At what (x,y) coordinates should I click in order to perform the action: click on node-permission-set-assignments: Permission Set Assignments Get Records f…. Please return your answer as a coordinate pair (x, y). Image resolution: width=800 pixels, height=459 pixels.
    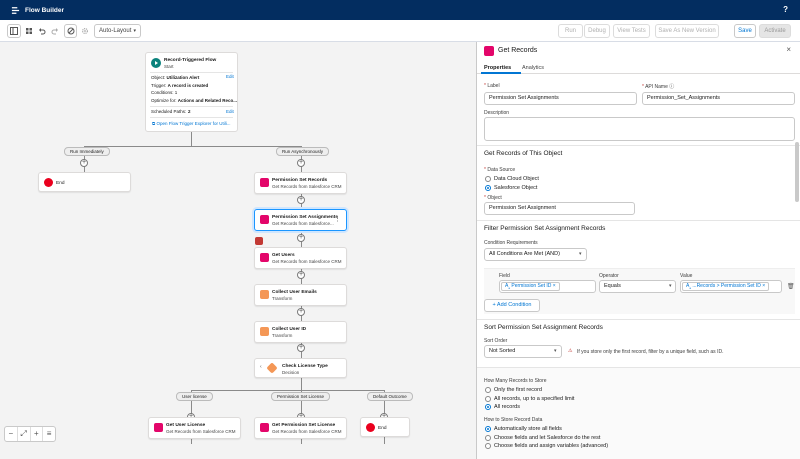
    Looking at the image, I should click on (300, 220).